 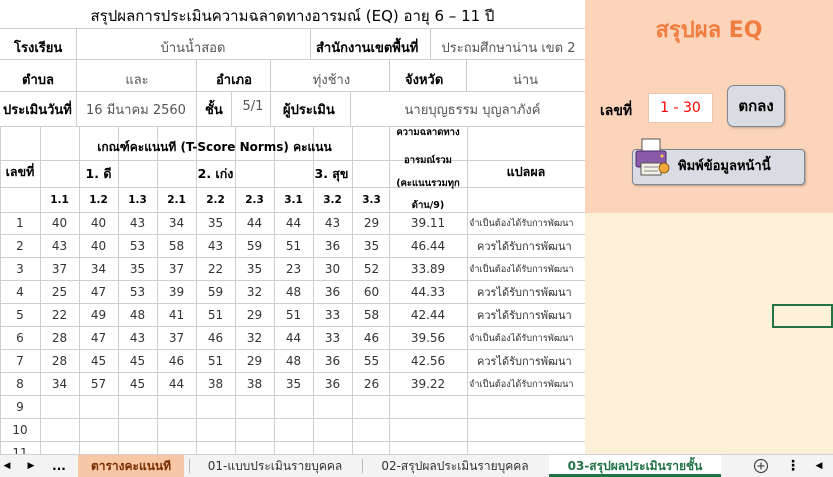 I want to click on score-cell: 47, so click(x=98, y=338).